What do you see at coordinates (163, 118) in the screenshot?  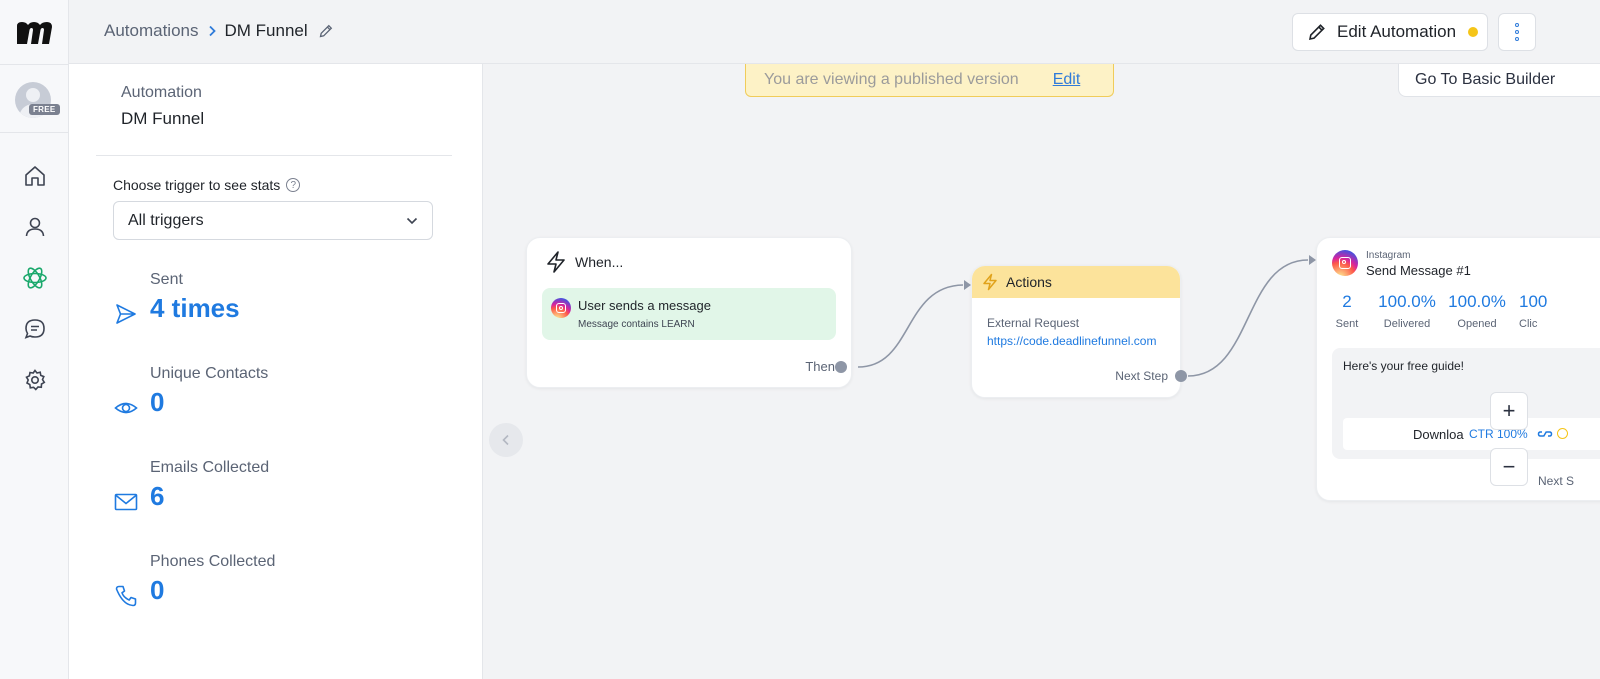 I see `automation-name: DM Funnel` at bounding box center [163, 118].